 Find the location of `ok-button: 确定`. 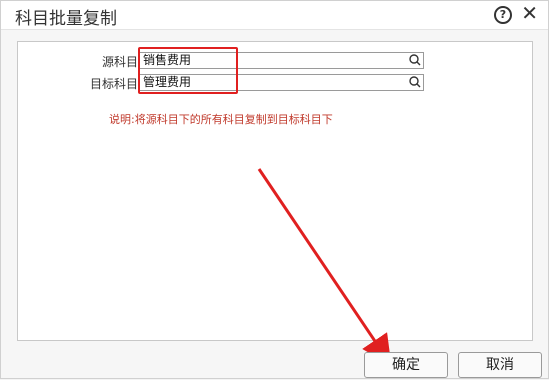

ok-button: 确定 is located at coordinates (406, 365).